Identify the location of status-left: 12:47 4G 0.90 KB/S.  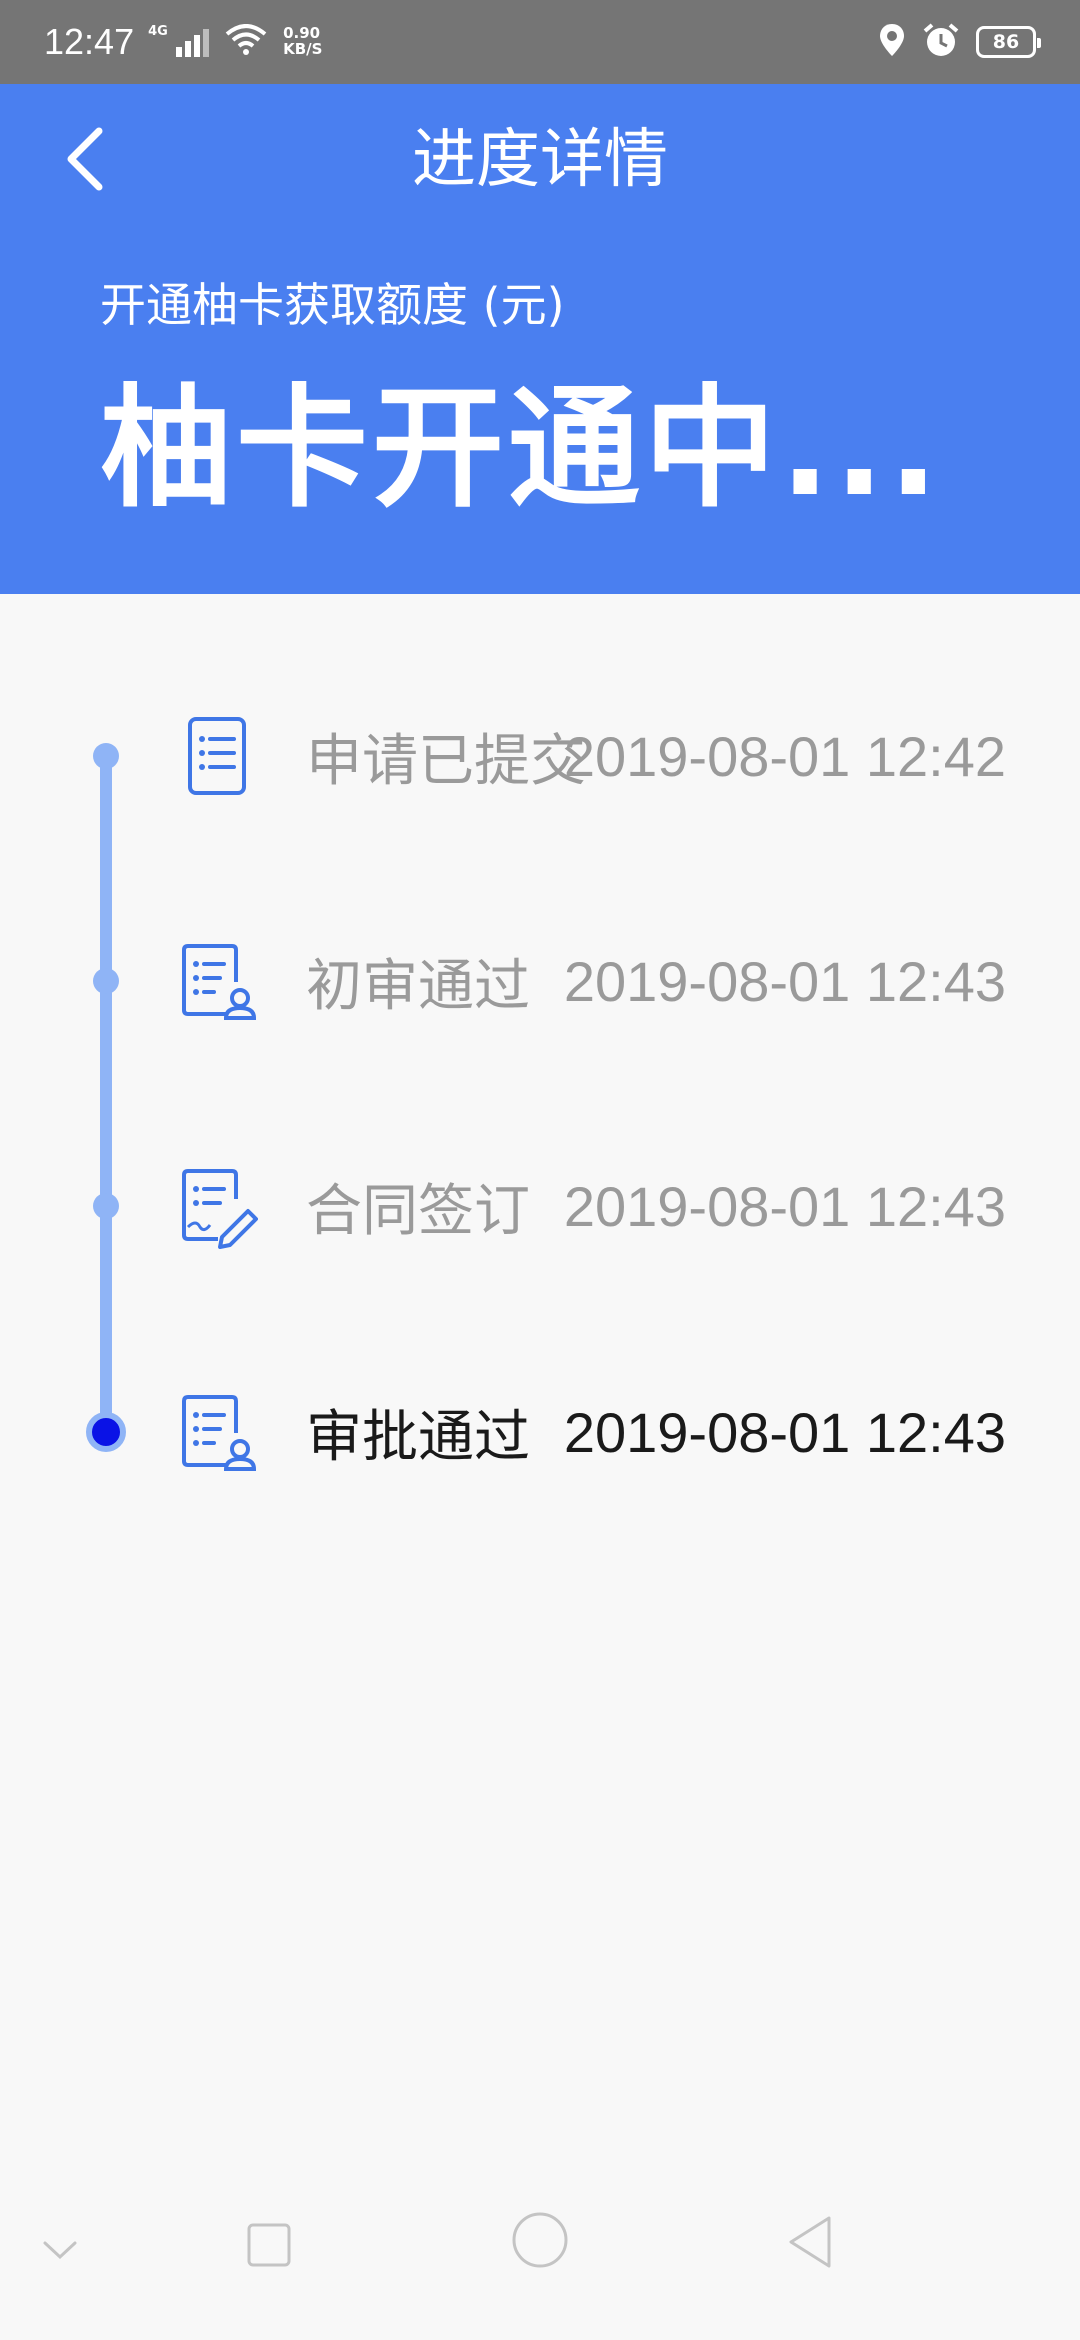
(183, 42).